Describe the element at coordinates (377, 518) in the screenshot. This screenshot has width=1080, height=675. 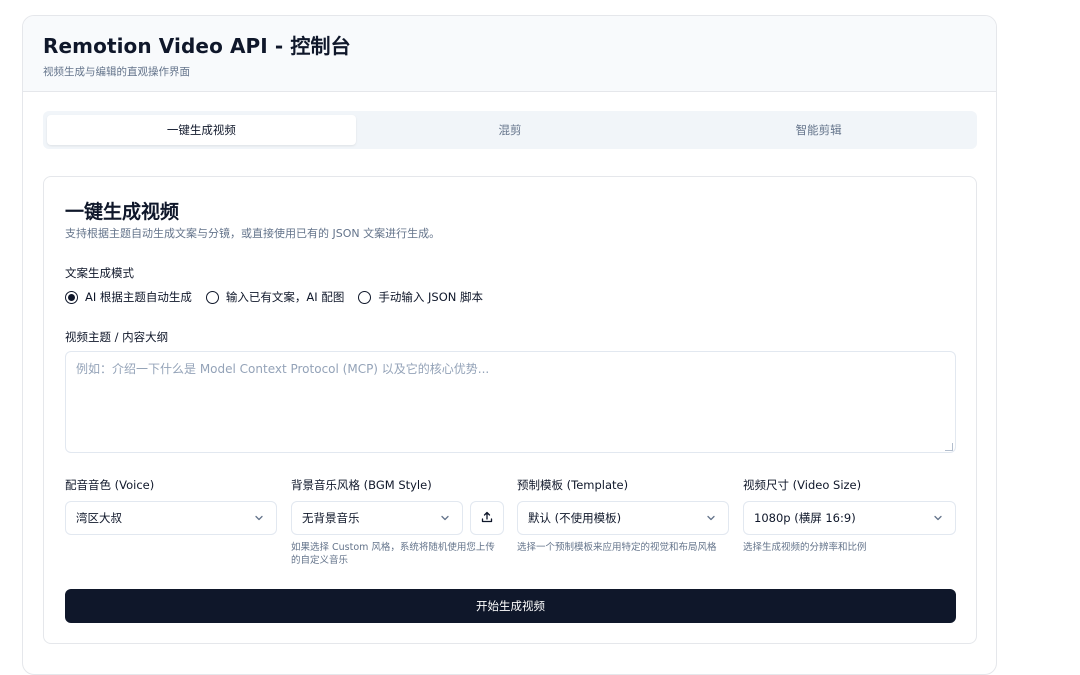
I see `bgm-select: 无背景音乐` at that location.